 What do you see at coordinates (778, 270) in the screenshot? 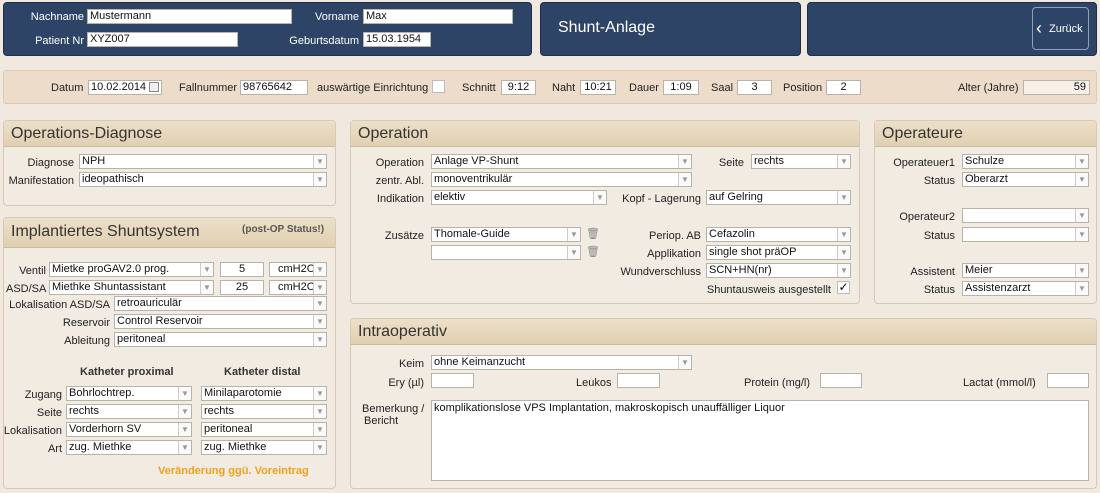
I see `wundverschluss-select: SCN+HN(nr) ▼` at bounding box center [778, 270].